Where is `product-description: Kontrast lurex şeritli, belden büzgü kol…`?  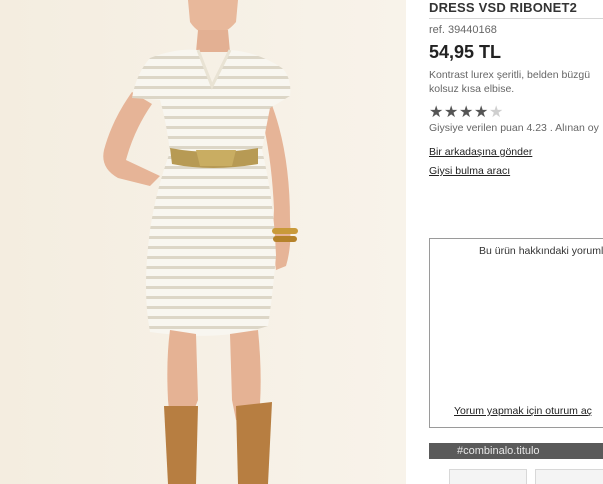
product-description: Kontrast lurex şeritli, belden büzgü kol… is located at coordinates (516, 82).